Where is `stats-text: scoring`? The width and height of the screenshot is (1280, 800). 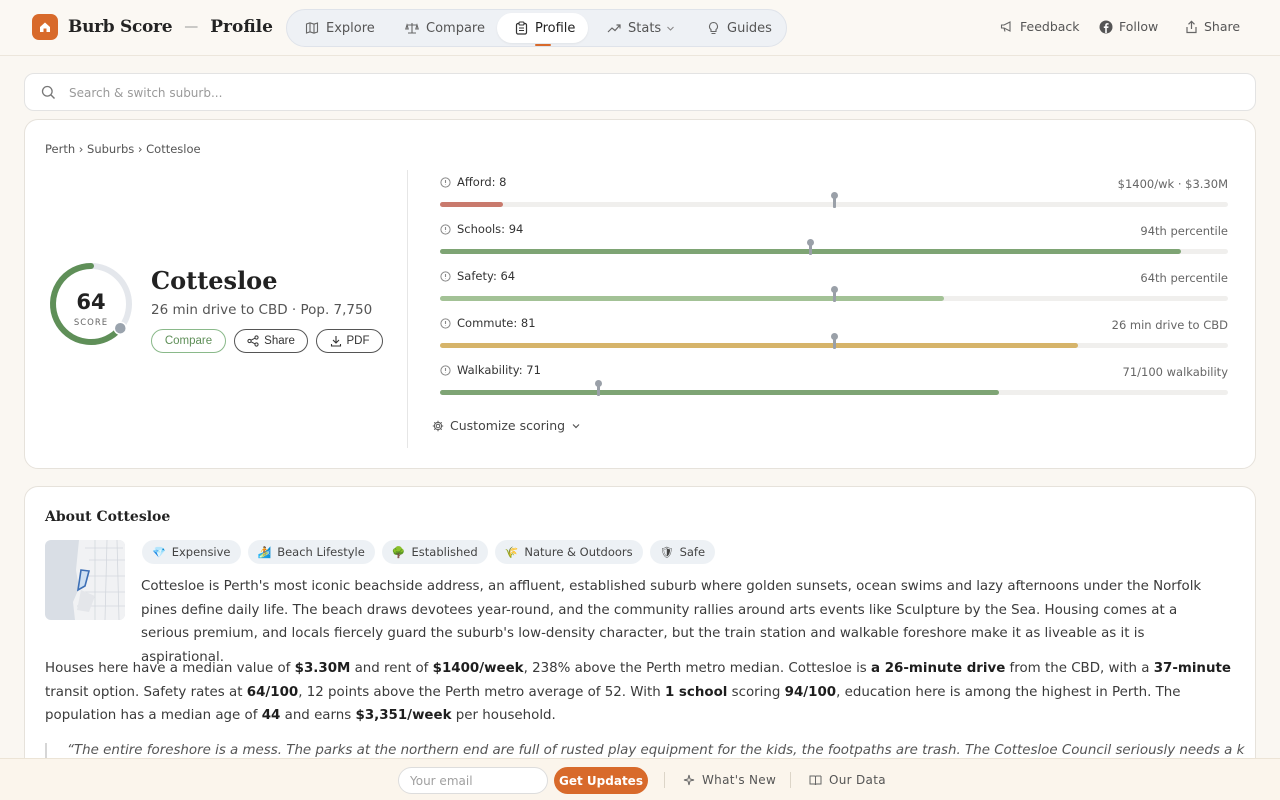 stats-text: scoring is located at coordinates (756, 692).